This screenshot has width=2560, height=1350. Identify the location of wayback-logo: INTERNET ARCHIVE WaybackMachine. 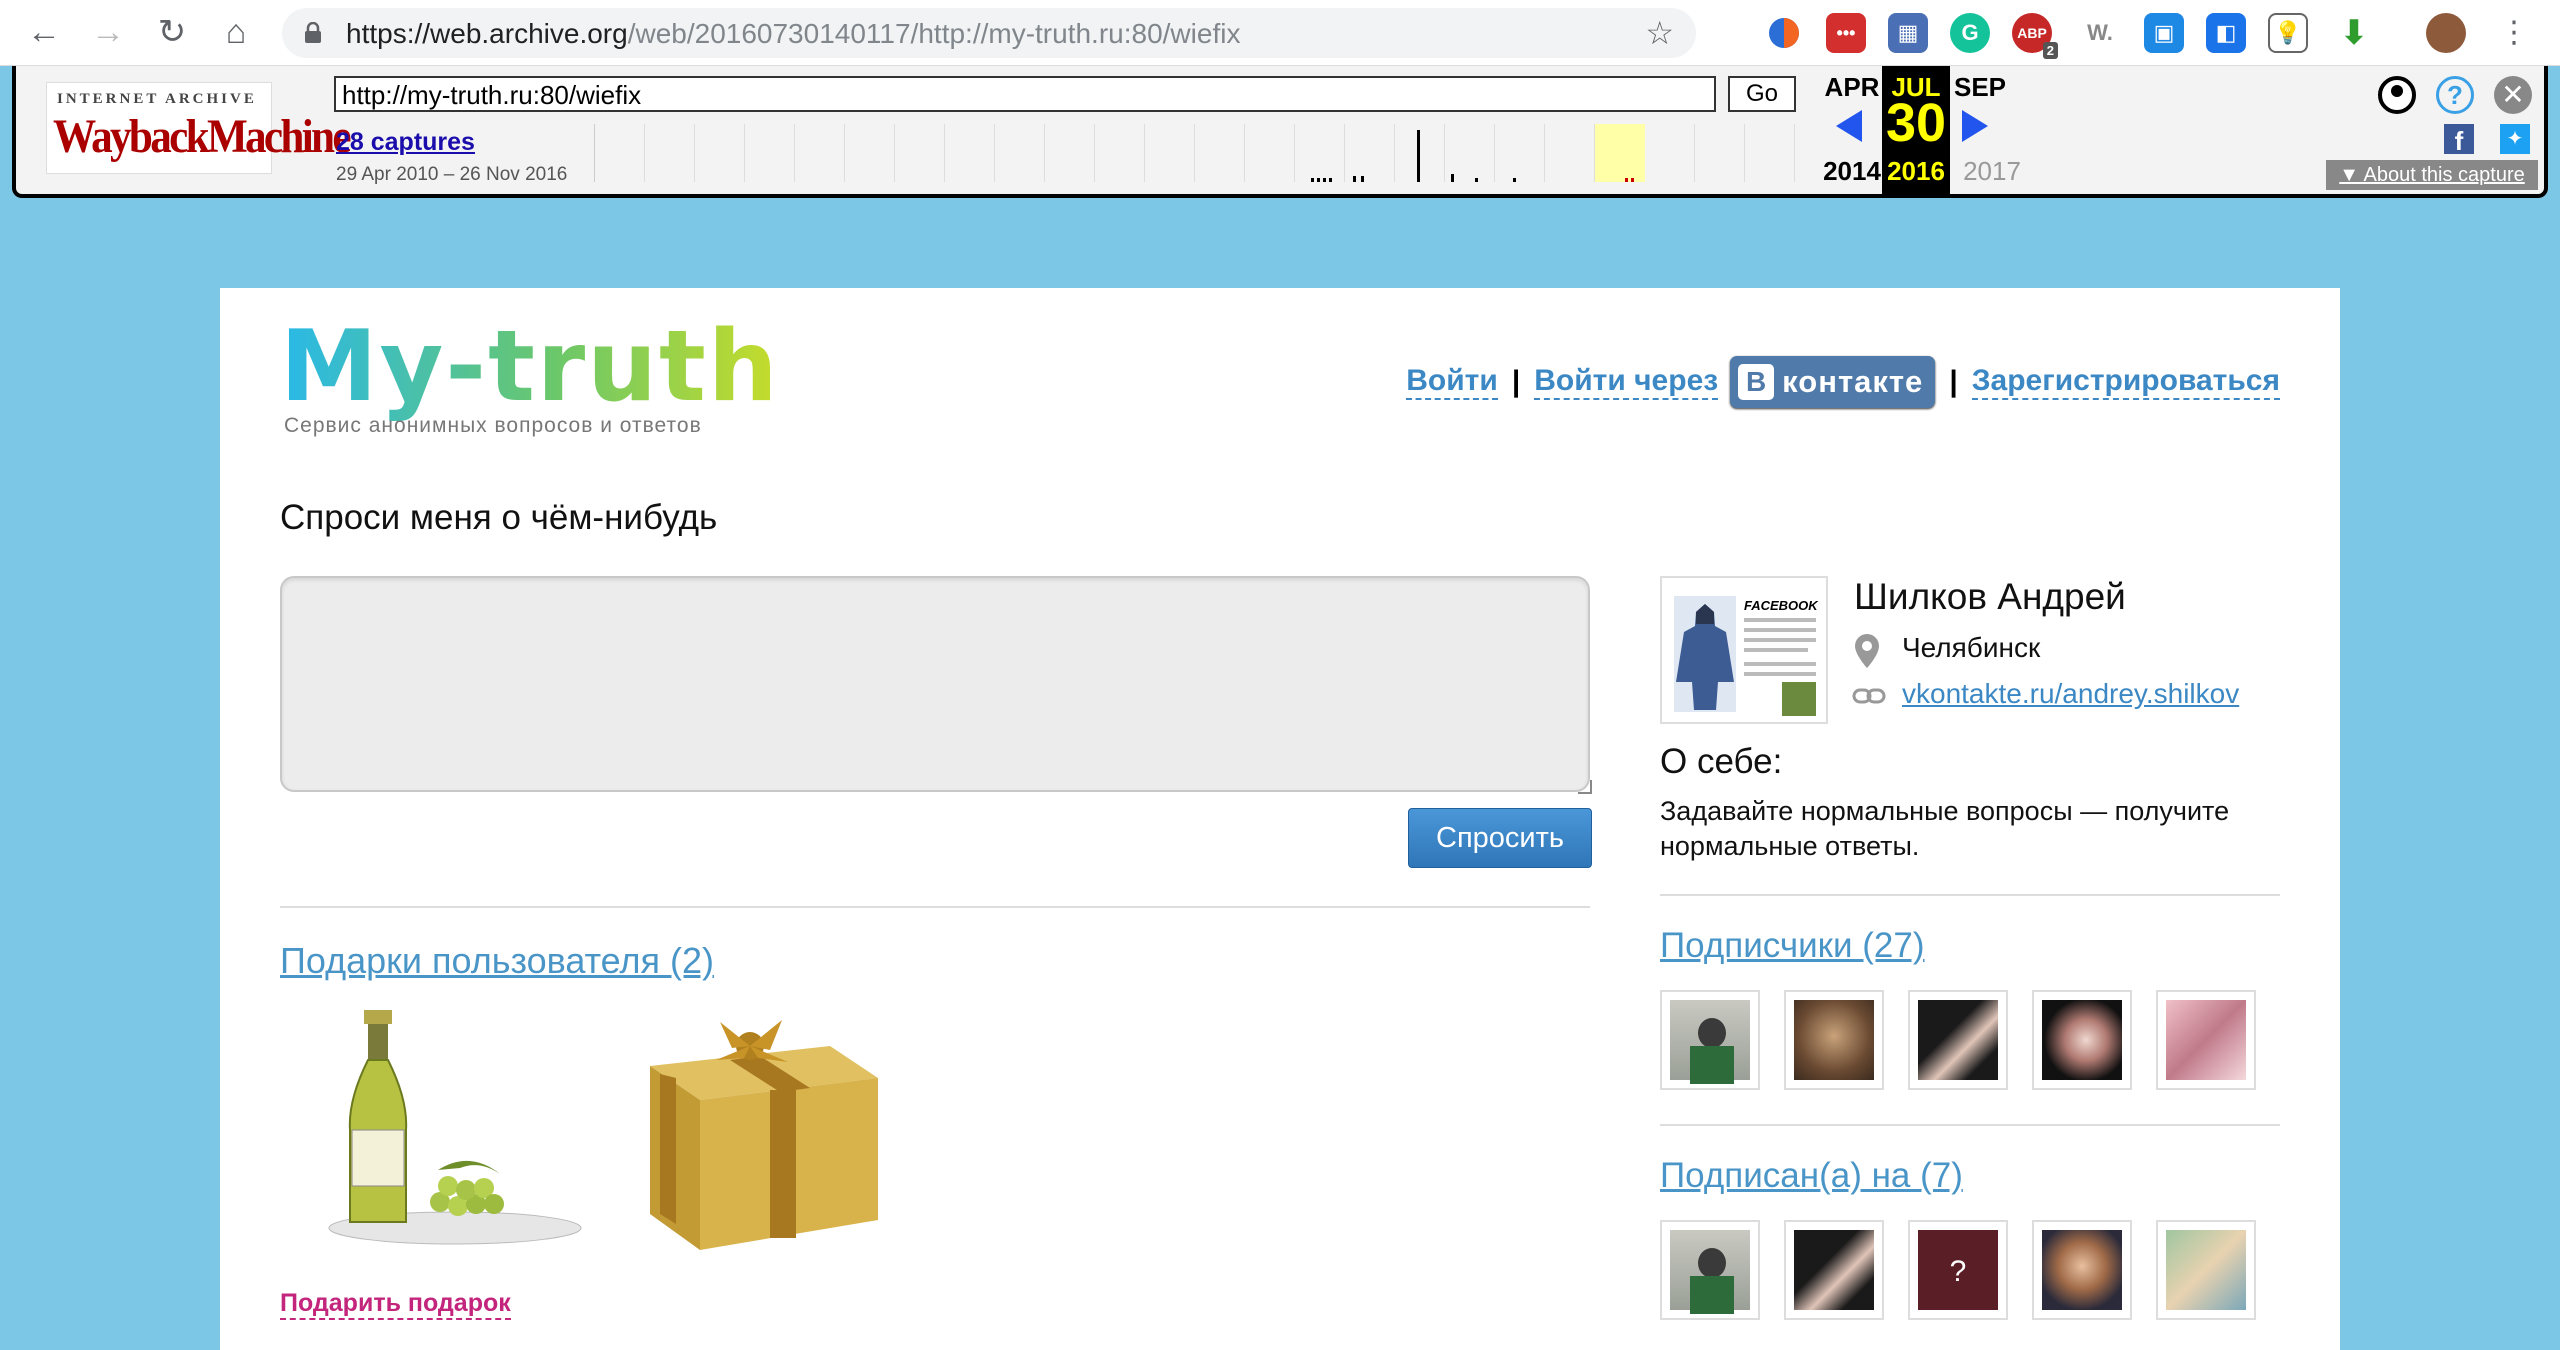
(199, 128).